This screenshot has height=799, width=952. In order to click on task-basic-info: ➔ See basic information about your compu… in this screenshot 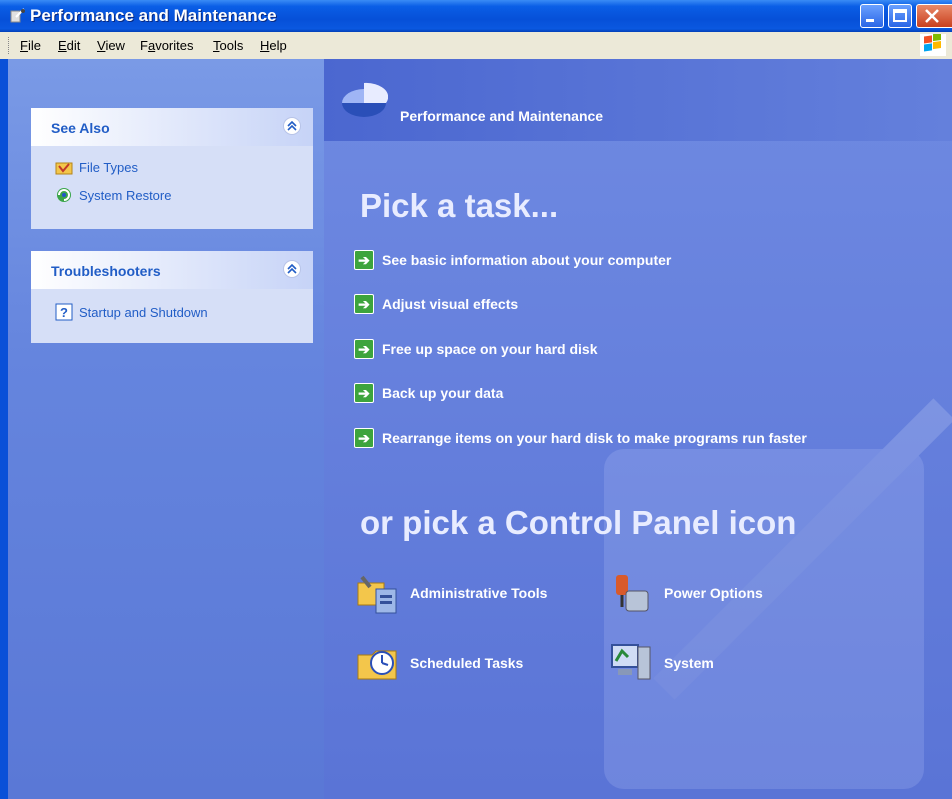, I will do `click(512, 260)`.